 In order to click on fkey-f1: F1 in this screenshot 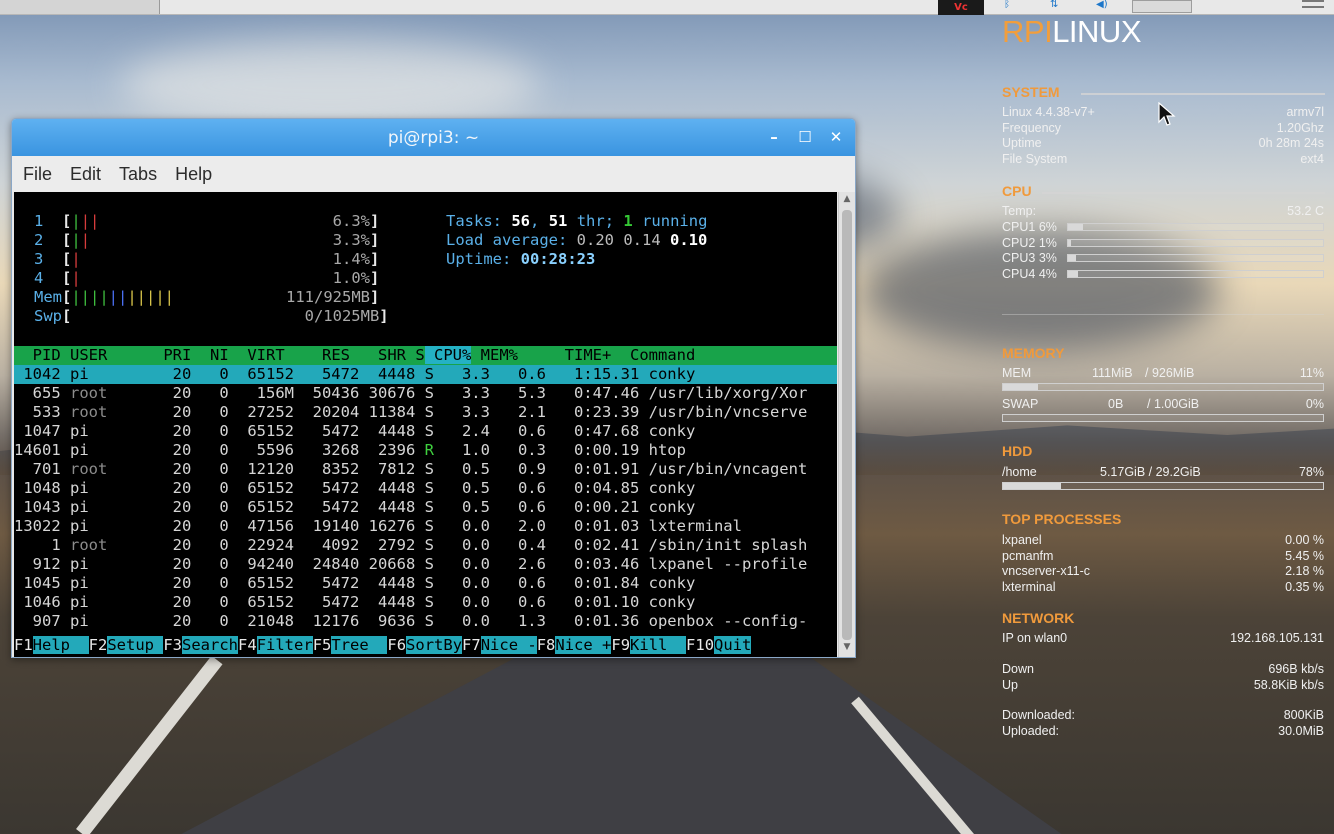, I will do `click(23, 645)`.